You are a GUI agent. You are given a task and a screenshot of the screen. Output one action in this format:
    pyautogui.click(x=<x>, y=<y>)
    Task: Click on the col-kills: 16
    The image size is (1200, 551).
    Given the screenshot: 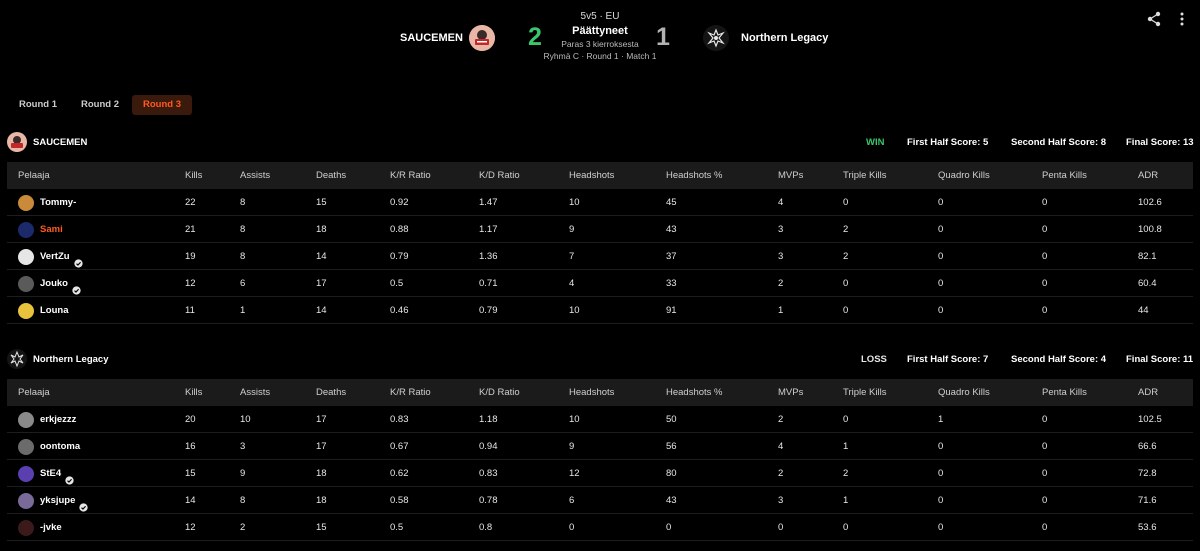 What is the action you would take?
    pyautogui.click(x=190, y=446)
    